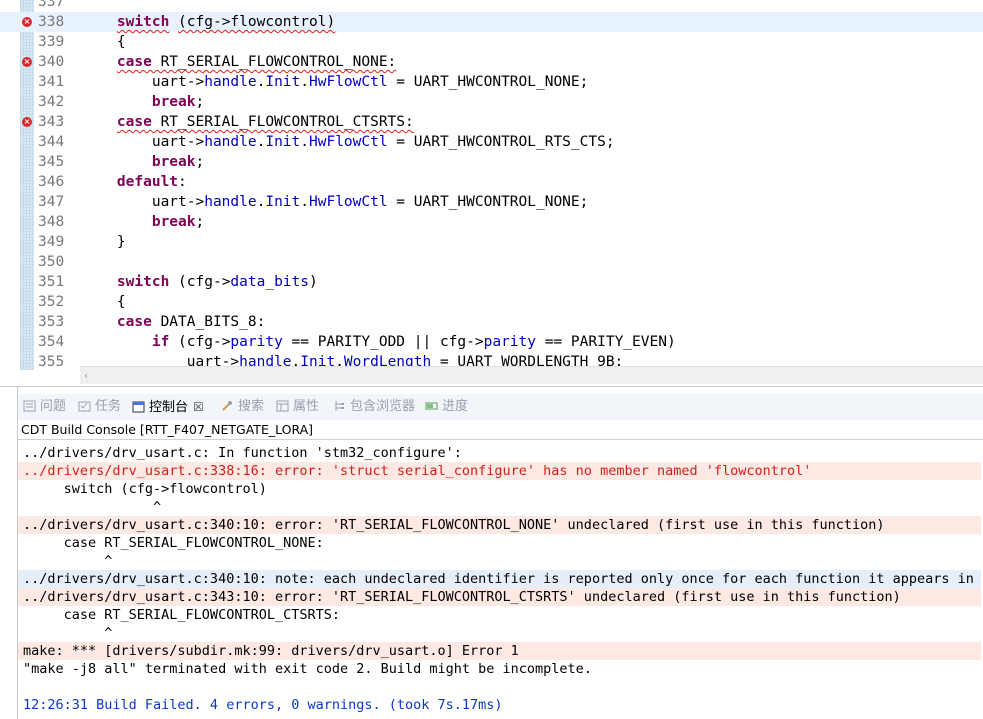  I want to click on line-number: 344, so click(51, 142).